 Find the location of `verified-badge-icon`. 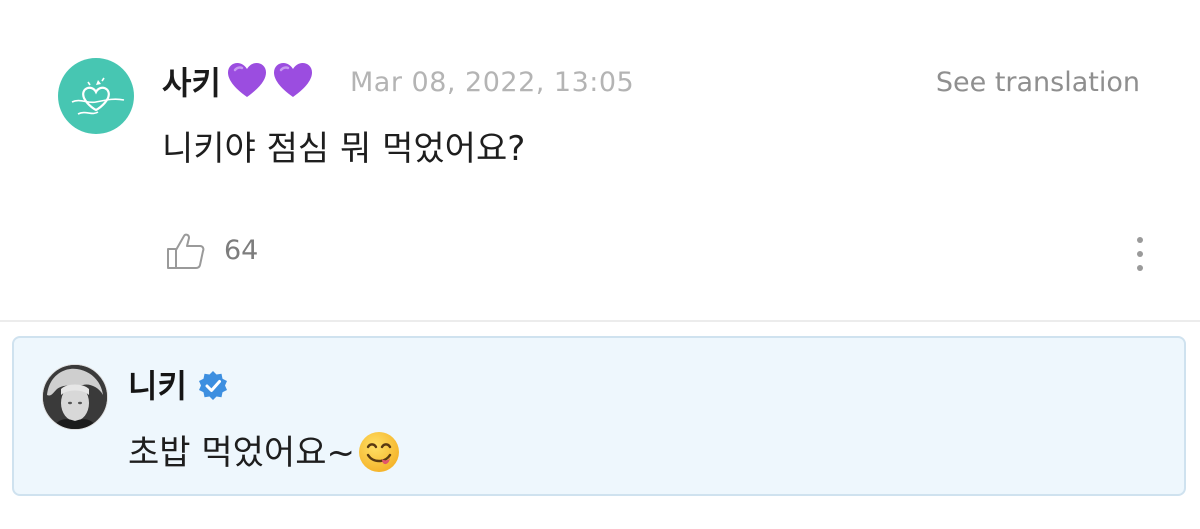

verified-badge-icon is located at coordinates (212, 385).